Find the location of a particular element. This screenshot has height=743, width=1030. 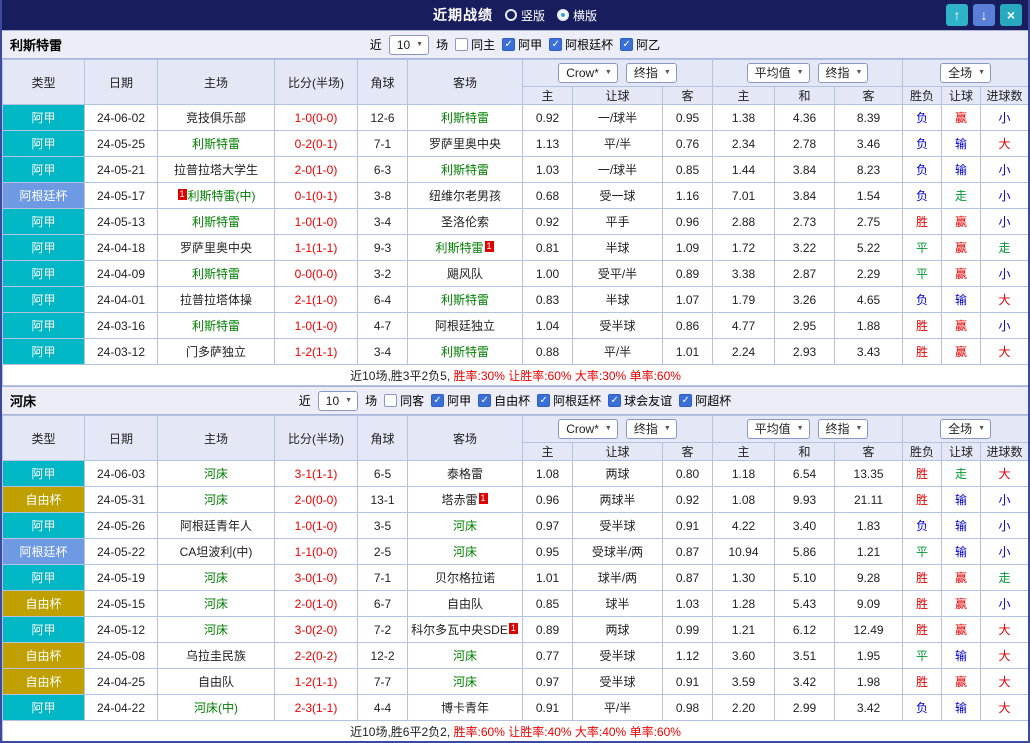

corners-cell: 9-3 is located at coordinates (382, 247).